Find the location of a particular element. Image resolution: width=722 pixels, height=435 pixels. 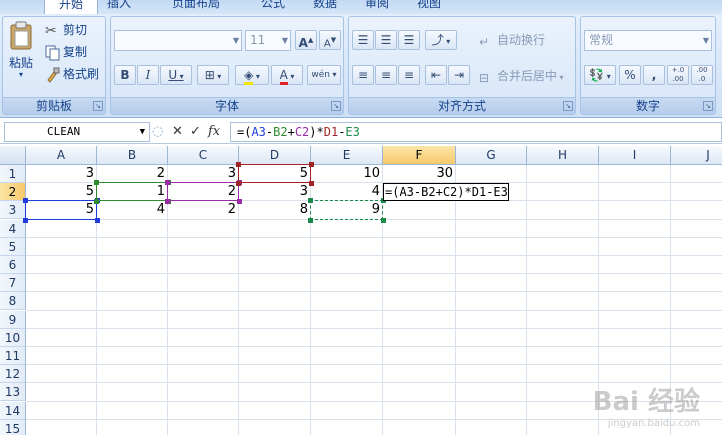

row-header-13: 13 is located at coordinates (13, 392).